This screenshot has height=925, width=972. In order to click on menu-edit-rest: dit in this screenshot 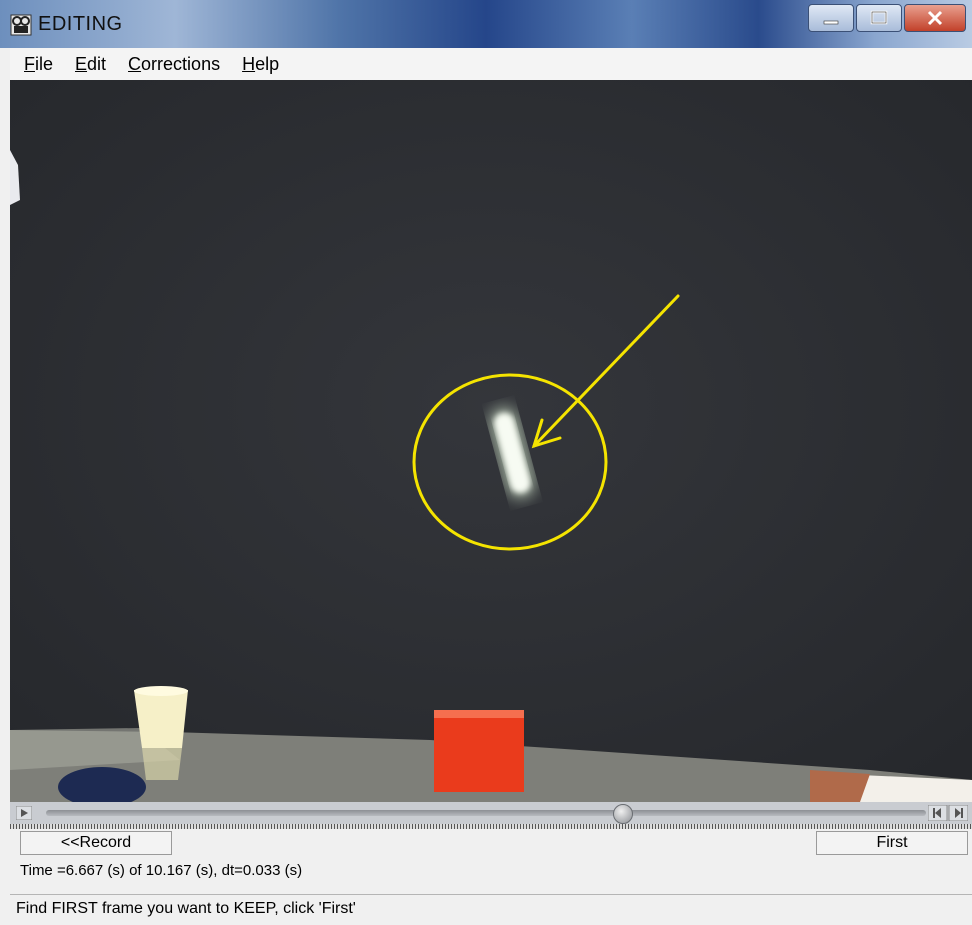, I will do `click(97, 63)`.